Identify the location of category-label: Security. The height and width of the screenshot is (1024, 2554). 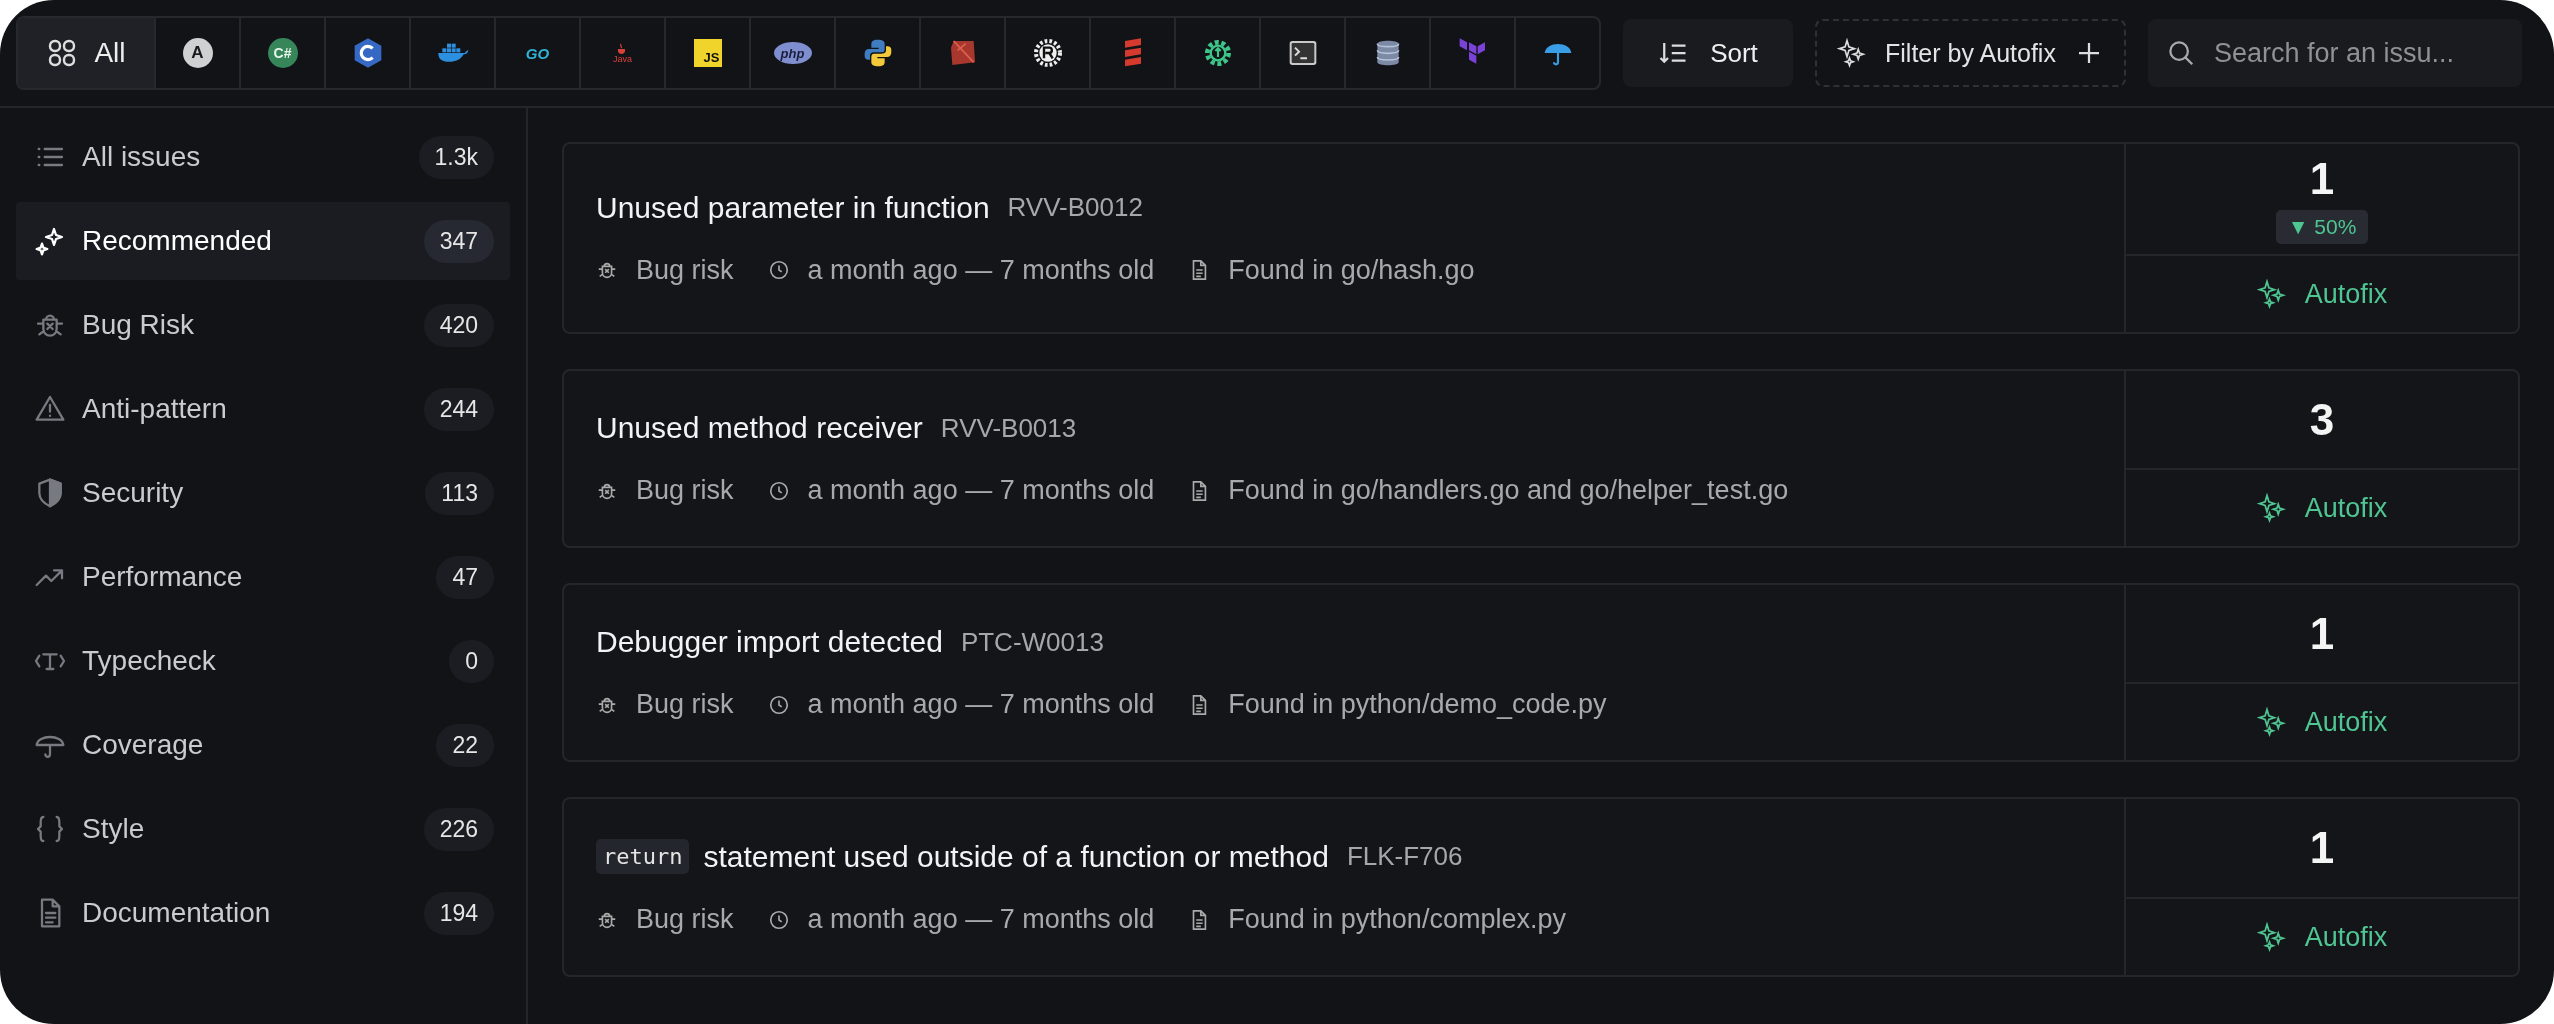
(133, 493).